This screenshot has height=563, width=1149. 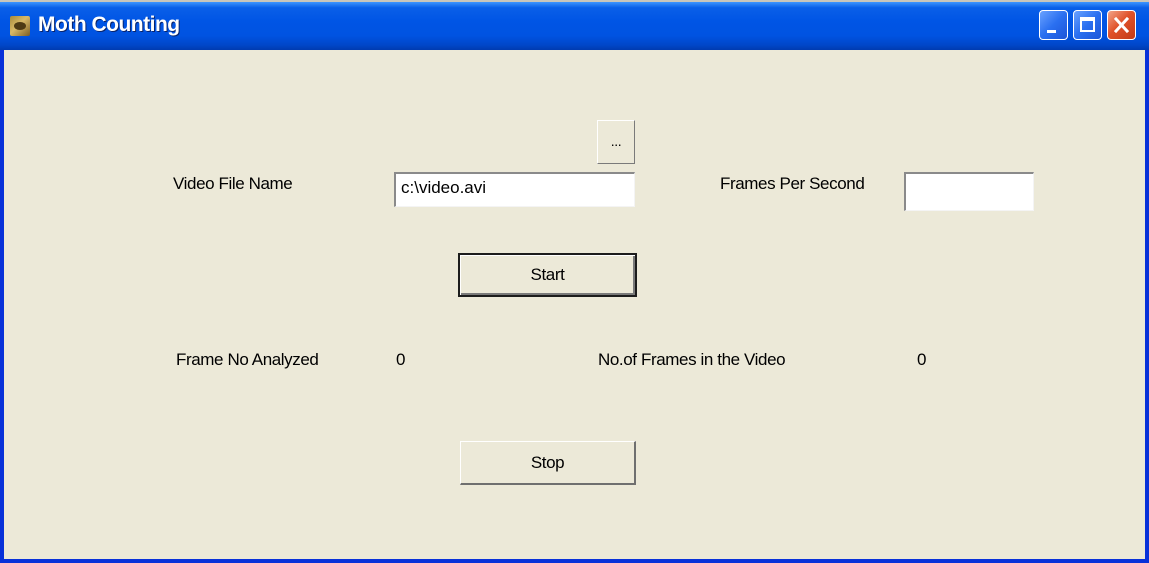 What do you see at coordinates (692, 359) in the screenshot?
I see `frames-in-video-label: No.of Frames in the Video` at bounding box center [692, 359].